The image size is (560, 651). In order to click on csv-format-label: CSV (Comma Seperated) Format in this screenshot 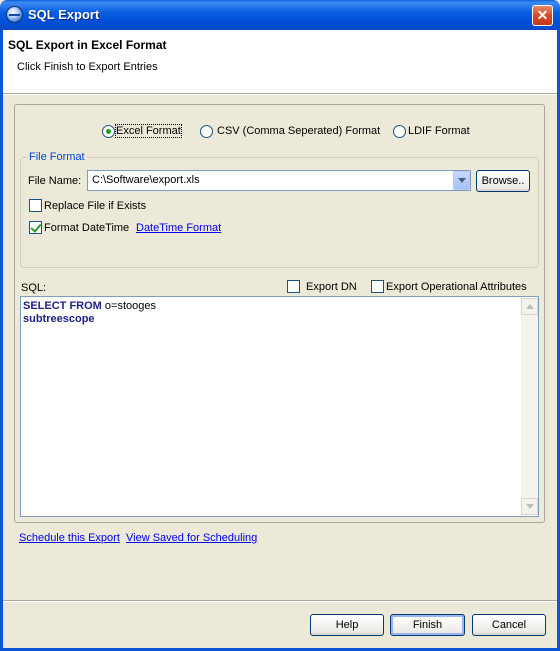, I will do `click(298, 131)`.